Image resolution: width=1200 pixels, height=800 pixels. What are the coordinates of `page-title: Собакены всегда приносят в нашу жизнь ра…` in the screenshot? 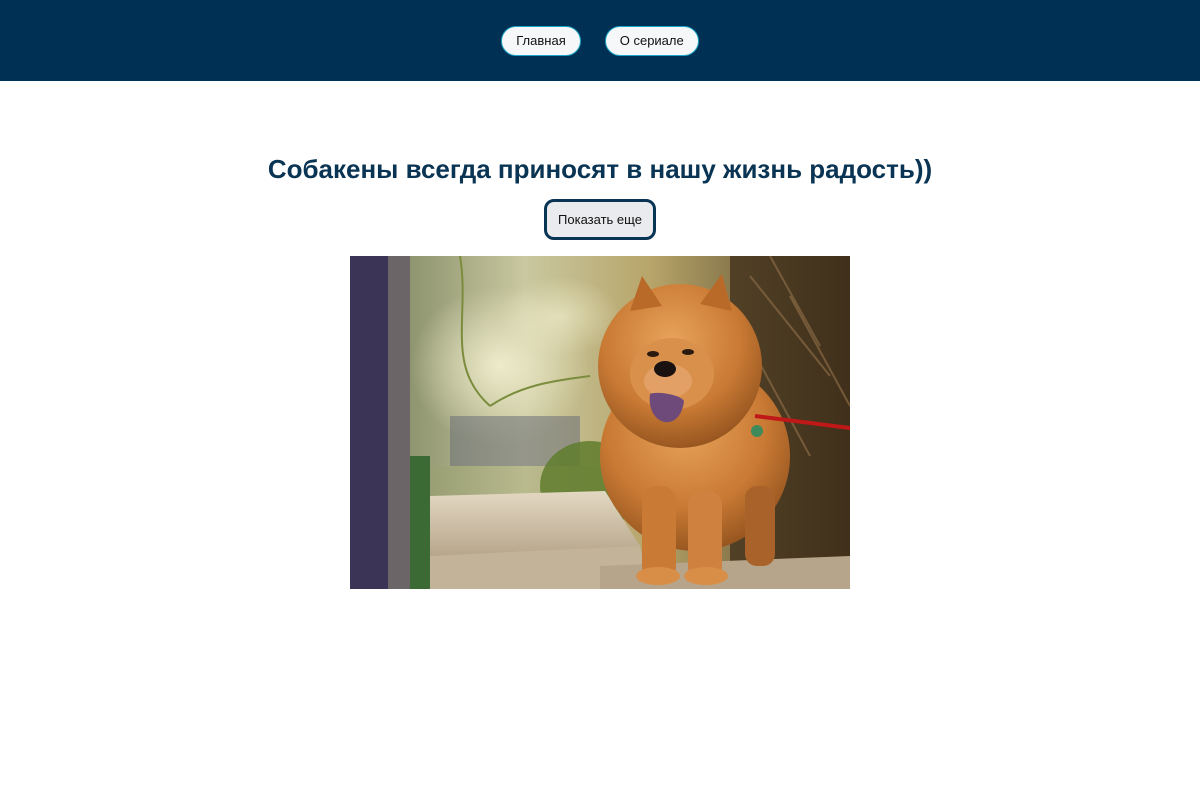 It's located at (600, 169).